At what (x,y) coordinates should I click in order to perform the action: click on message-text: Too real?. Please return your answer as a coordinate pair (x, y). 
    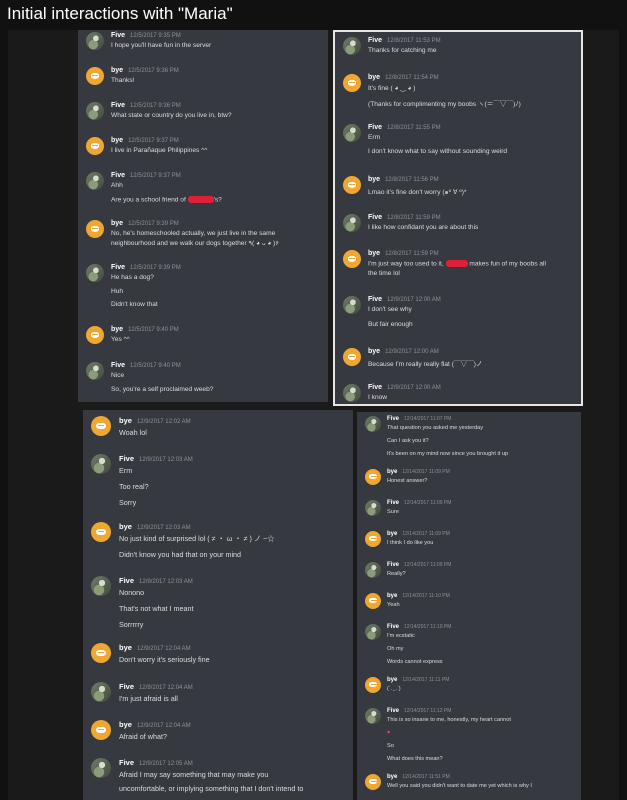
    Looking at the image, I should click on (134, 486).